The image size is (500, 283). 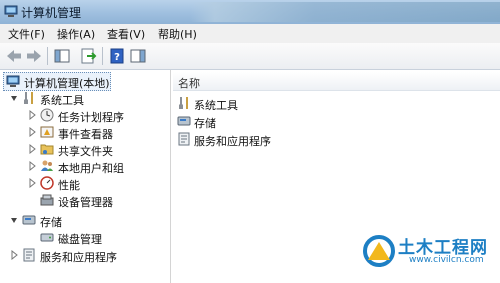 I want to click on device-manager-icon, so click(x=47, y=200).